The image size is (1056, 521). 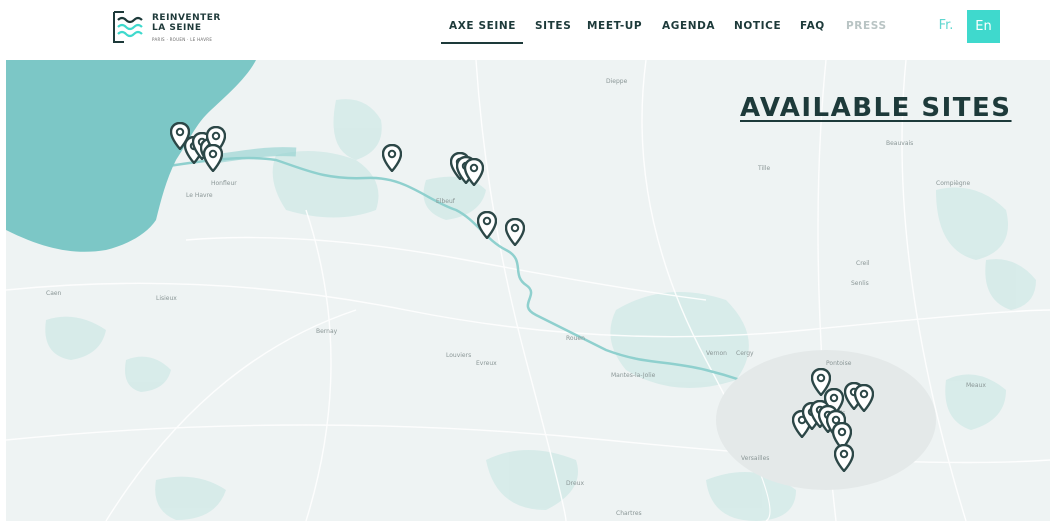 I want to click on nav-faq: FAQ, so click(x=812, y=26).